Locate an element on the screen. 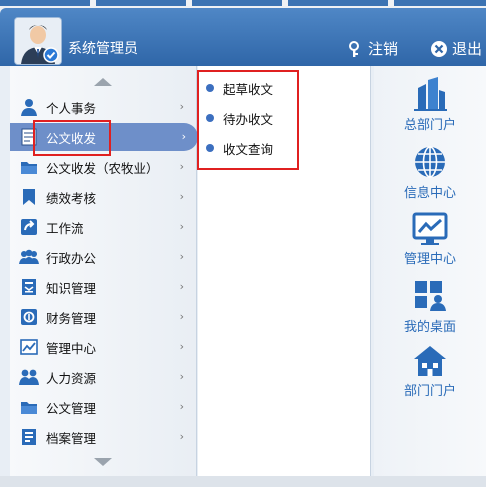 This screenshot has width=486, height=487. shortcut-my-desktop: 我的桌面 is located at coordinates (430, 306).